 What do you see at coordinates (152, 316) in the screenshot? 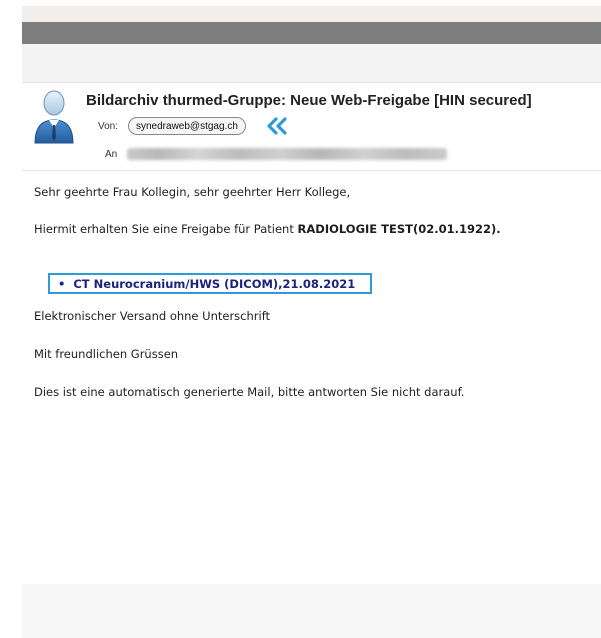
I see `signature-note: Elektronischer Versand ohne Unterschrift` at bounding box center [152, 316].